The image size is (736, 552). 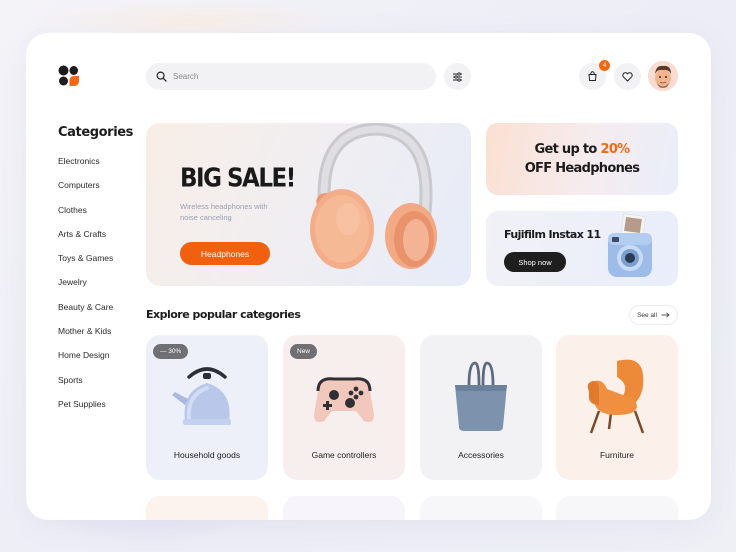 I want to click on filter-icon, so click(x=457, y=76).